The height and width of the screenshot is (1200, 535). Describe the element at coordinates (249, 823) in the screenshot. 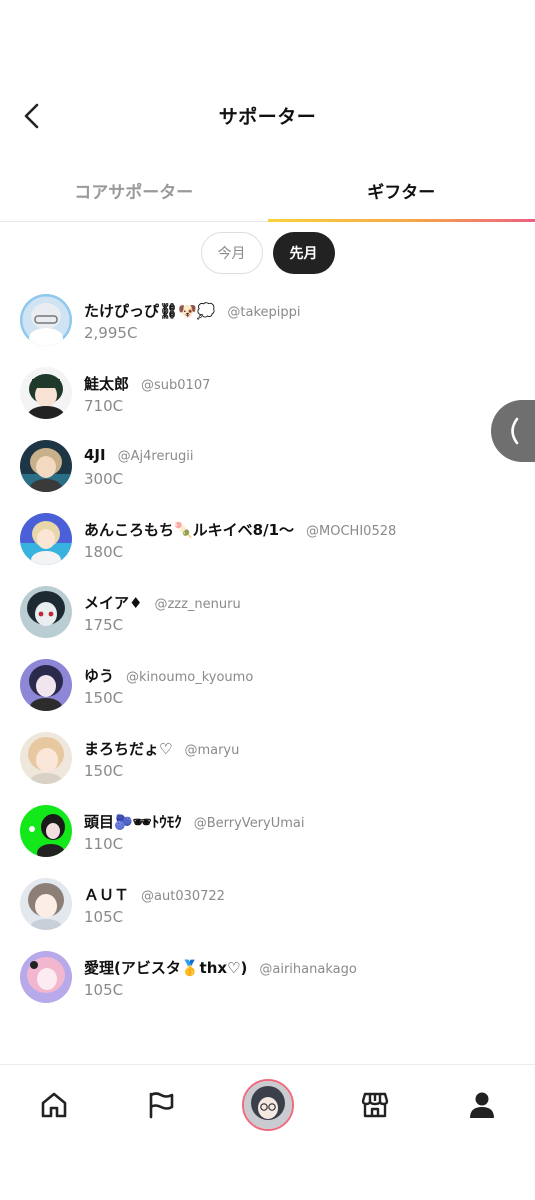

I see `supporter-handle: @BerryVeryUmai` at that location.